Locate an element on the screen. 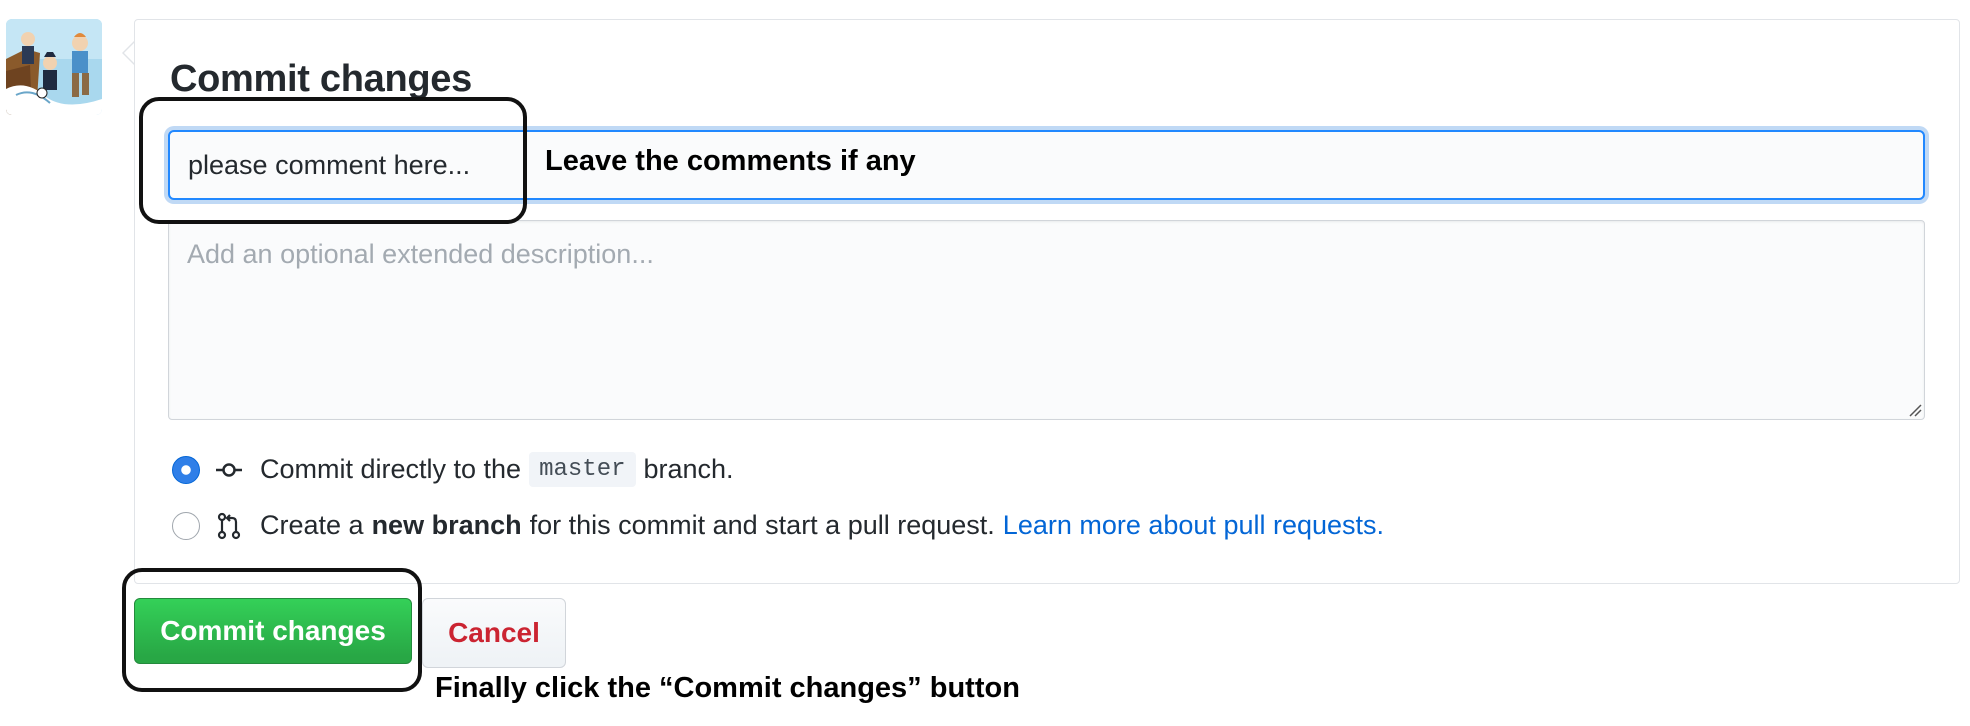 This screenshot has width=1970, height=726. branch-name: master is located at coordinates (582, 469).